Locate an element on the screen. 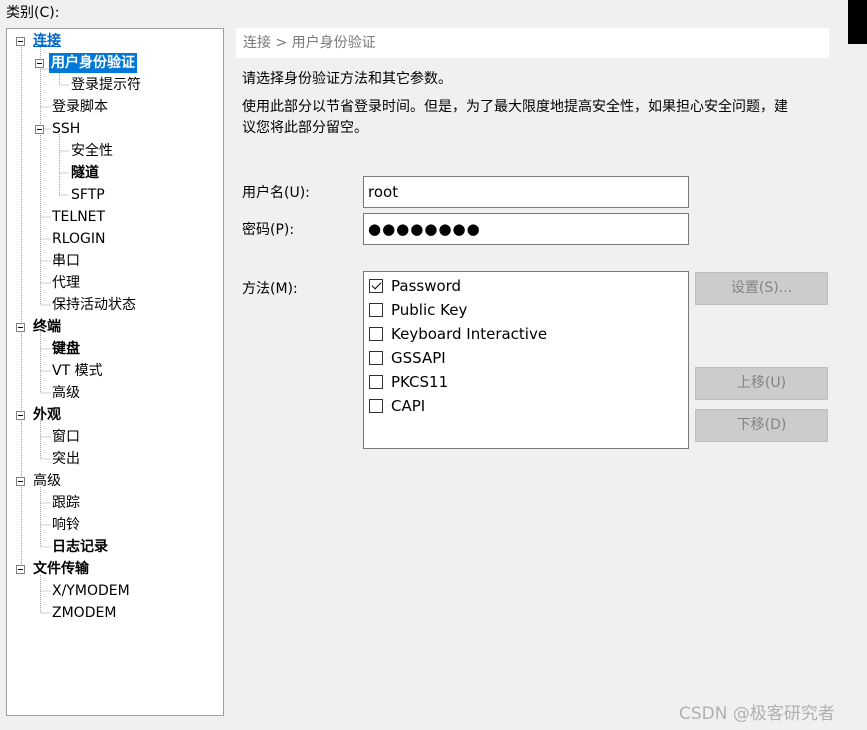  window-edge is located at coordinates (857, 22).